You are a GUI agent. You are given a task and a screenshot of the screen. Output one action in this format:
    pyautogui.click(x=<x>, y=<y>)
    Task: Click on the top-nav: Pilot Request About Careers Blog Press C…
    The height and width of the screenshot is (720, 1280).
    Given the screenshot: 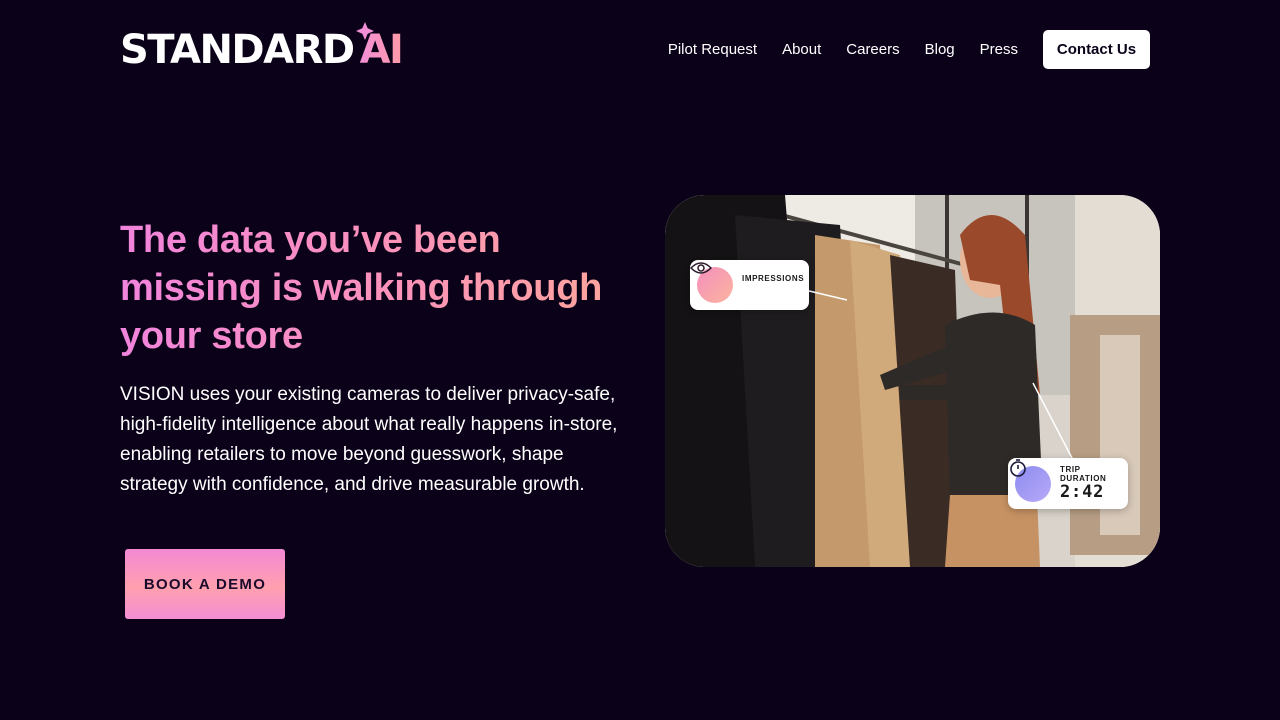 What is the action you would take?
    pyautogui.click(x=909, y=49)
    